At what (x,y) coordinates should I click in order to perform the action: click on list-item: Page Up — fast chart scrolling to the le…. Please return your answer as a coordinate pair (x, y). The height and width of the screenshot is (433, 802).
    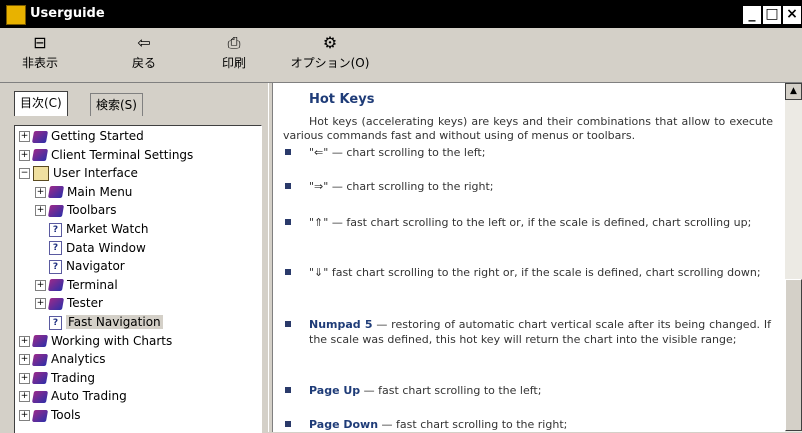
    Looking at the image, I should click on (528, 390).